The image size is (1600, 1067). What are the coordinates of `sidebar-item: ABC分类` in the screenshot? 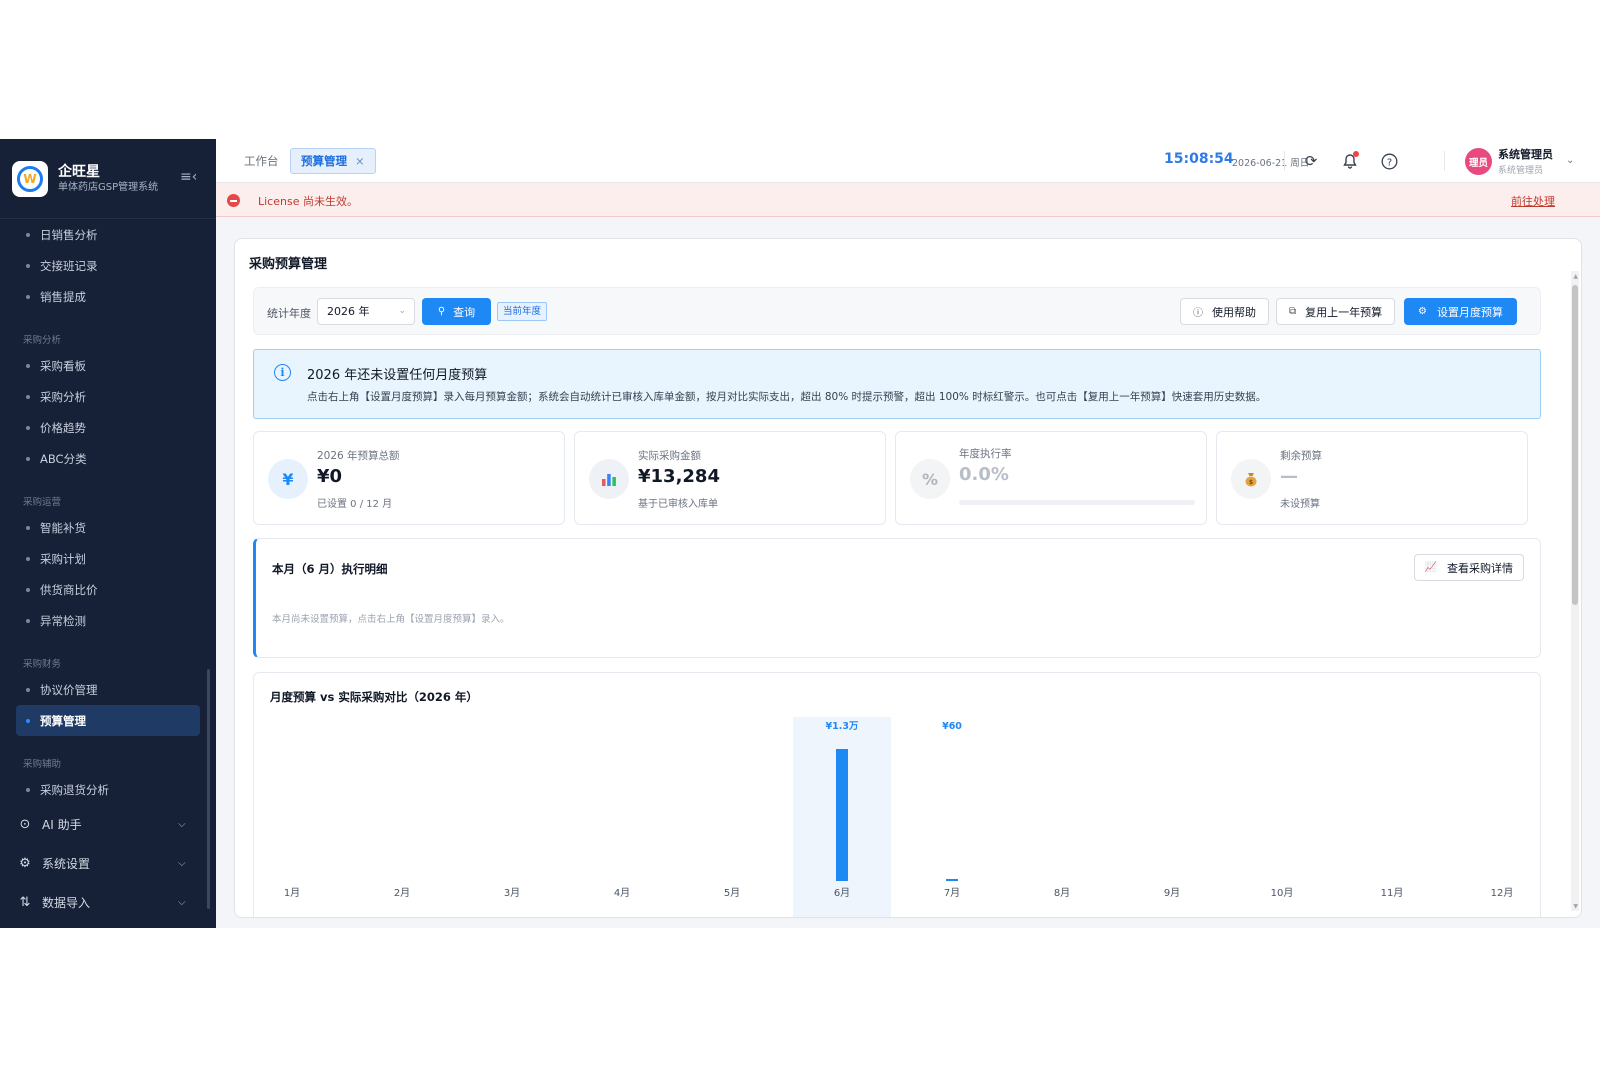 It's located at (108, 458).